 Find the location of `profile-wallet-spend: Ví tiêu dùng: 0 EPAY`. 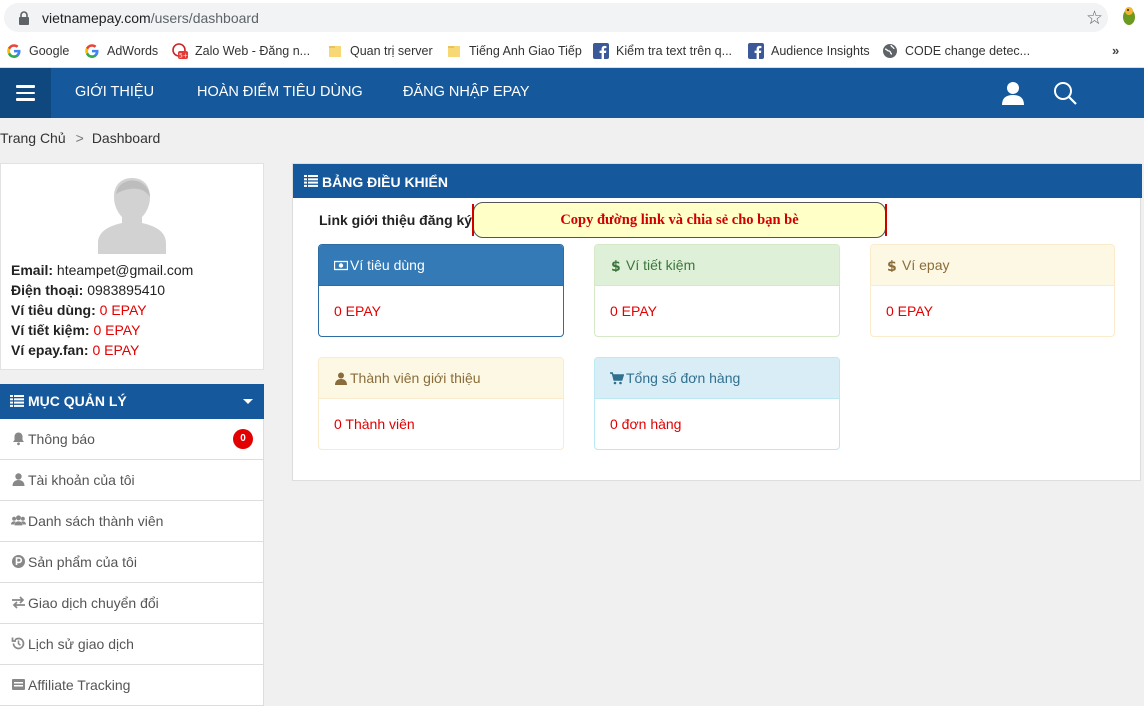

profile-wallet-spend: Ví tiêu dùng: 0 EPAY is located at coordinates (79, 310).